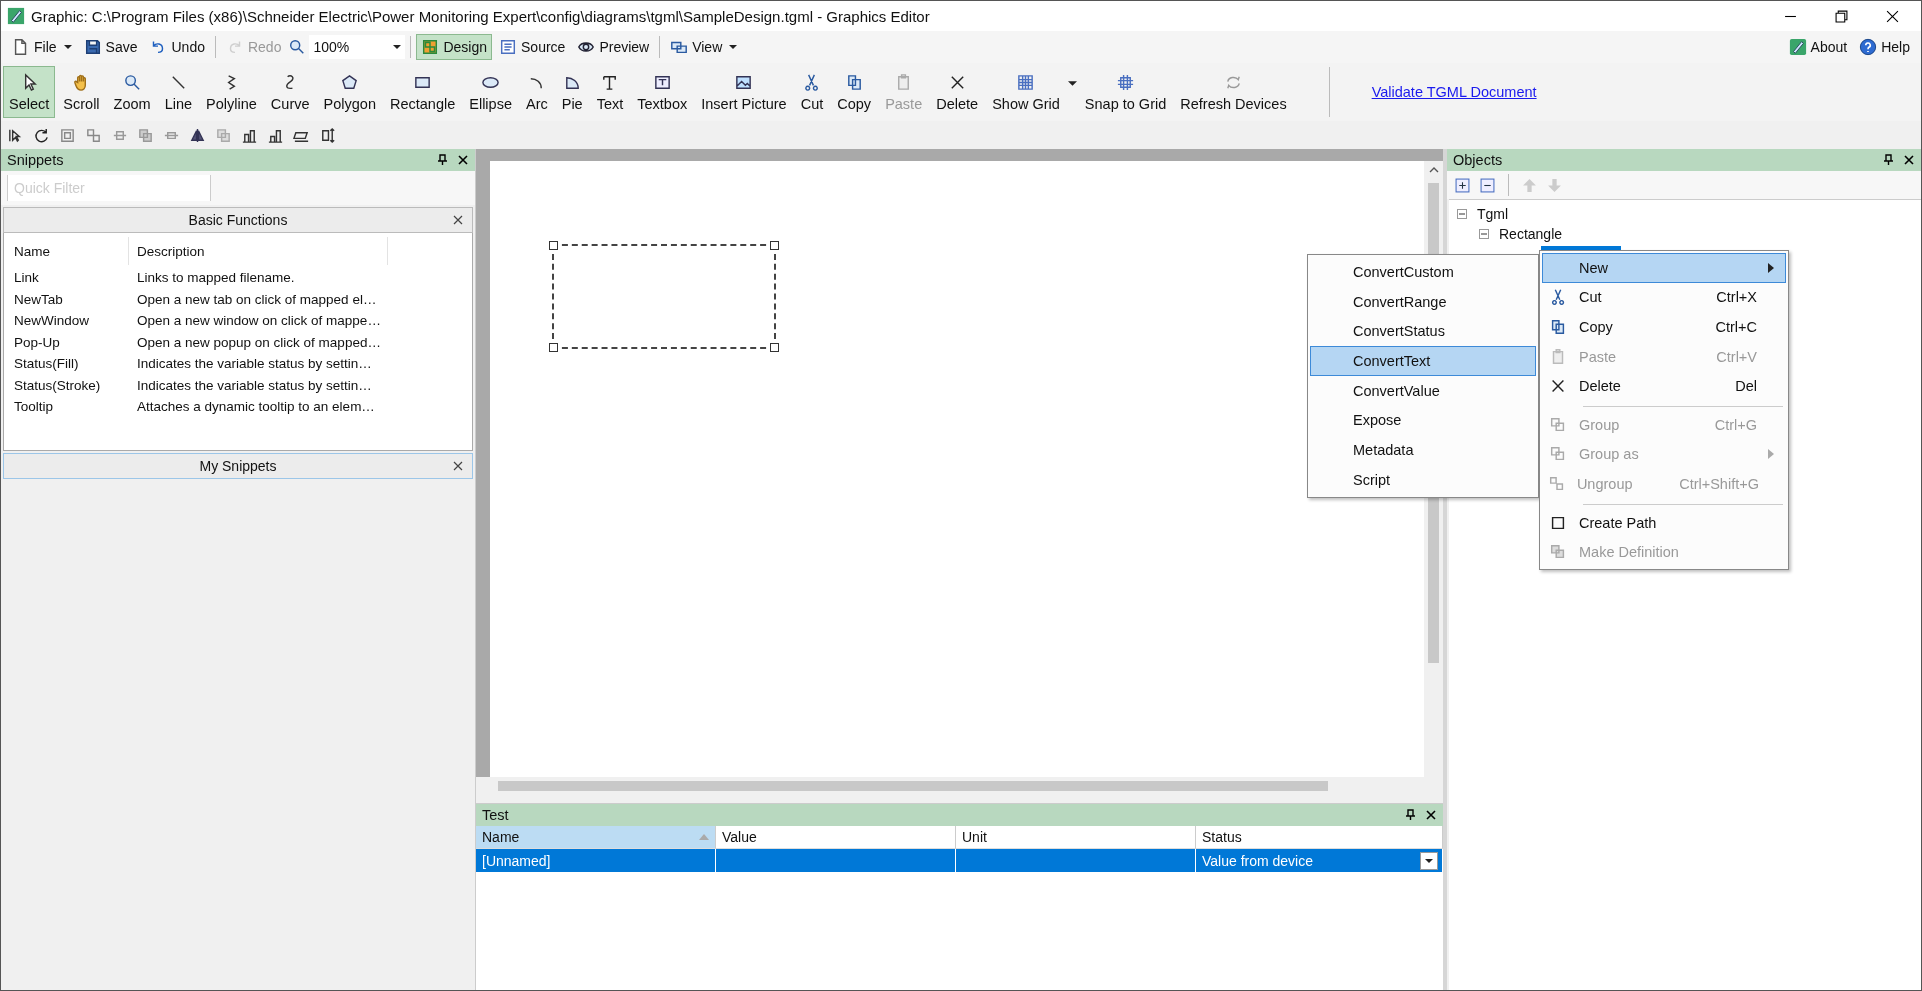 The width and height of the screenshot is (1922, 991). What do you see at coordinates (1478, 160) in the screenshot?
I see `panel-title: Objects` at bounding box center [1478, 160].